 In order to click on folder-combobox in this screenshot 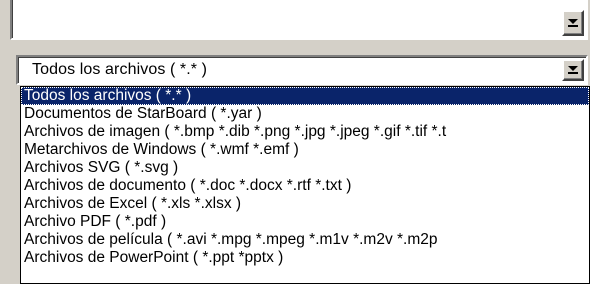, I will do `click(299, 20)`.